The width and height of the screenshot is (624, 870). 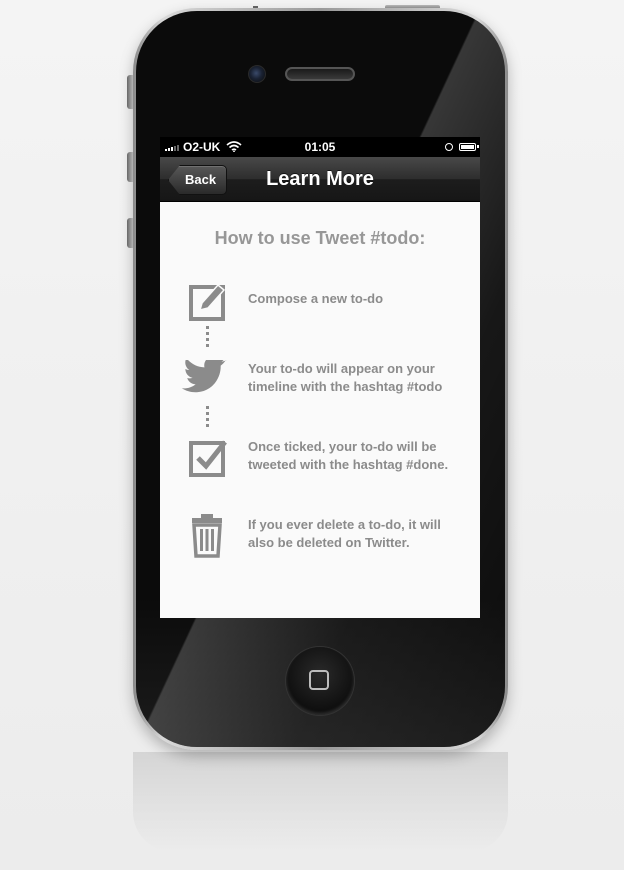 What do you see at coordinates (449, 147) in the screenshot?
I see `alarm-clock-icon` at bounding box center [449, 147].